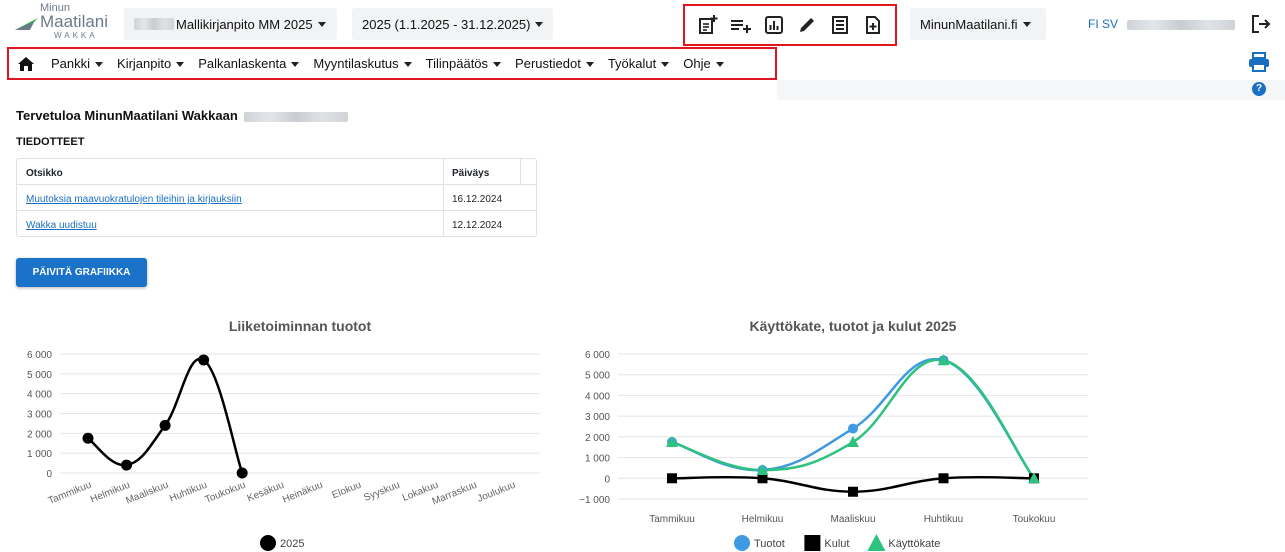  What do you see at coordinates (594, 500) in the screenshot?
I see `y-tick-label: −1 000` at bounding box center [594, 500].